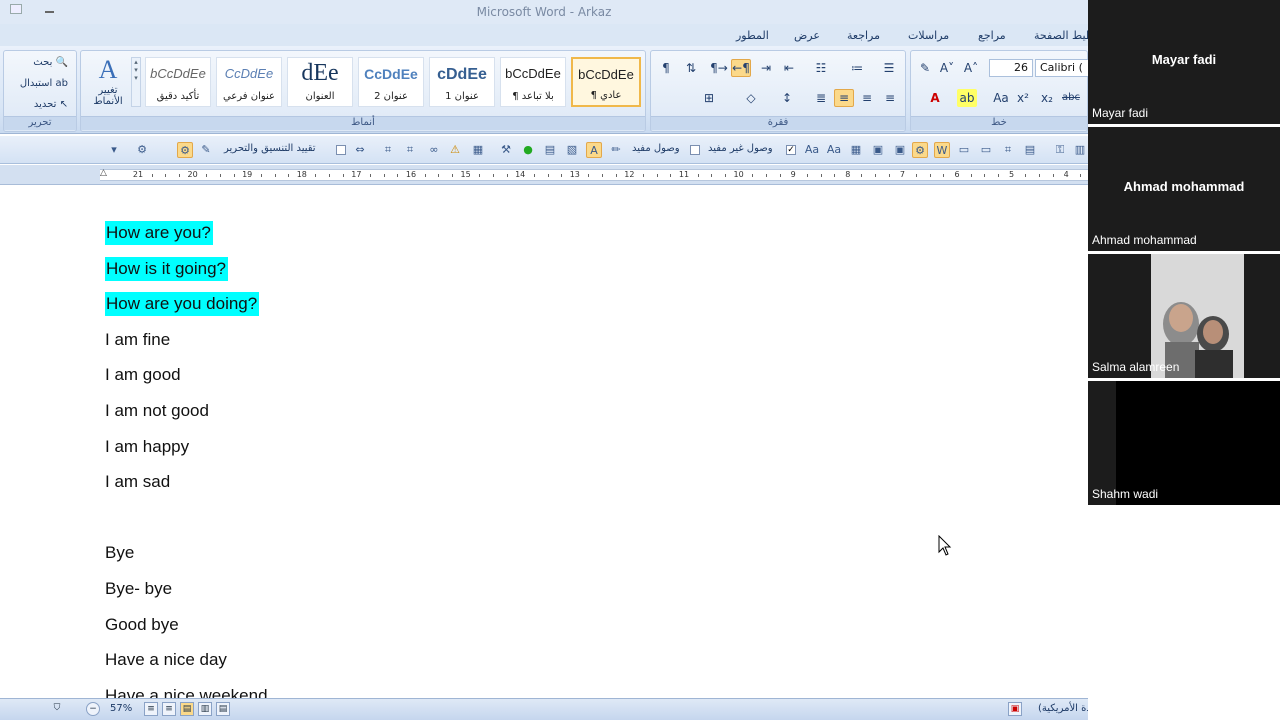 This screenshot has width=1280, height=720. What do you see at coordinates (1063, 68) in the screenshot?
I see `font-name-field: Calibri (` at bounding box center [1063, 68].